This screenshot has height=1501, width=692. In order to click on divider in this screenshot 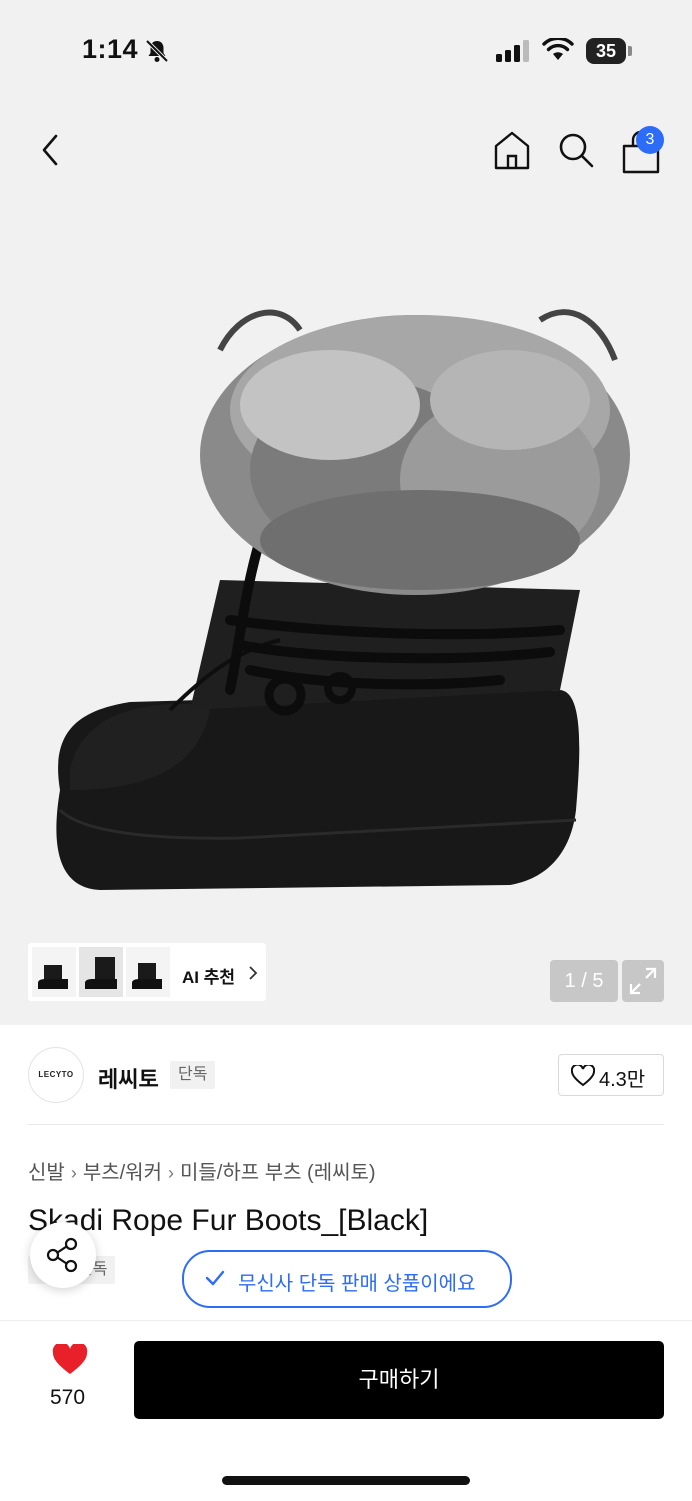, I will do `click(346, 1124)`.